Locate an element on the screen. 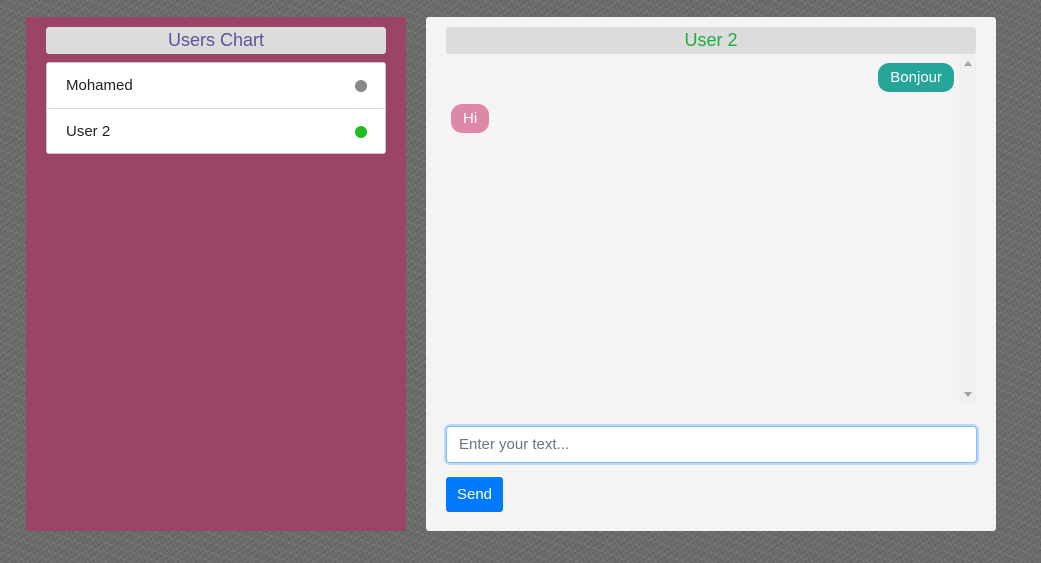  message-bubble-outgoing: Bonjour is located at coordinates (916, 77).